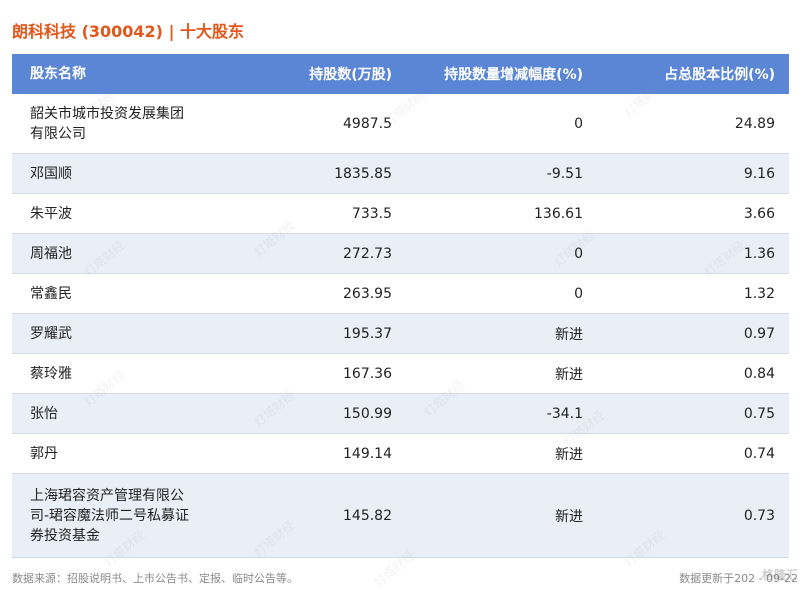 The height and width of the screenshot is (598, 810). I want to click on cell-shareholder-name: 蔡玲雅, so click(51, 373).